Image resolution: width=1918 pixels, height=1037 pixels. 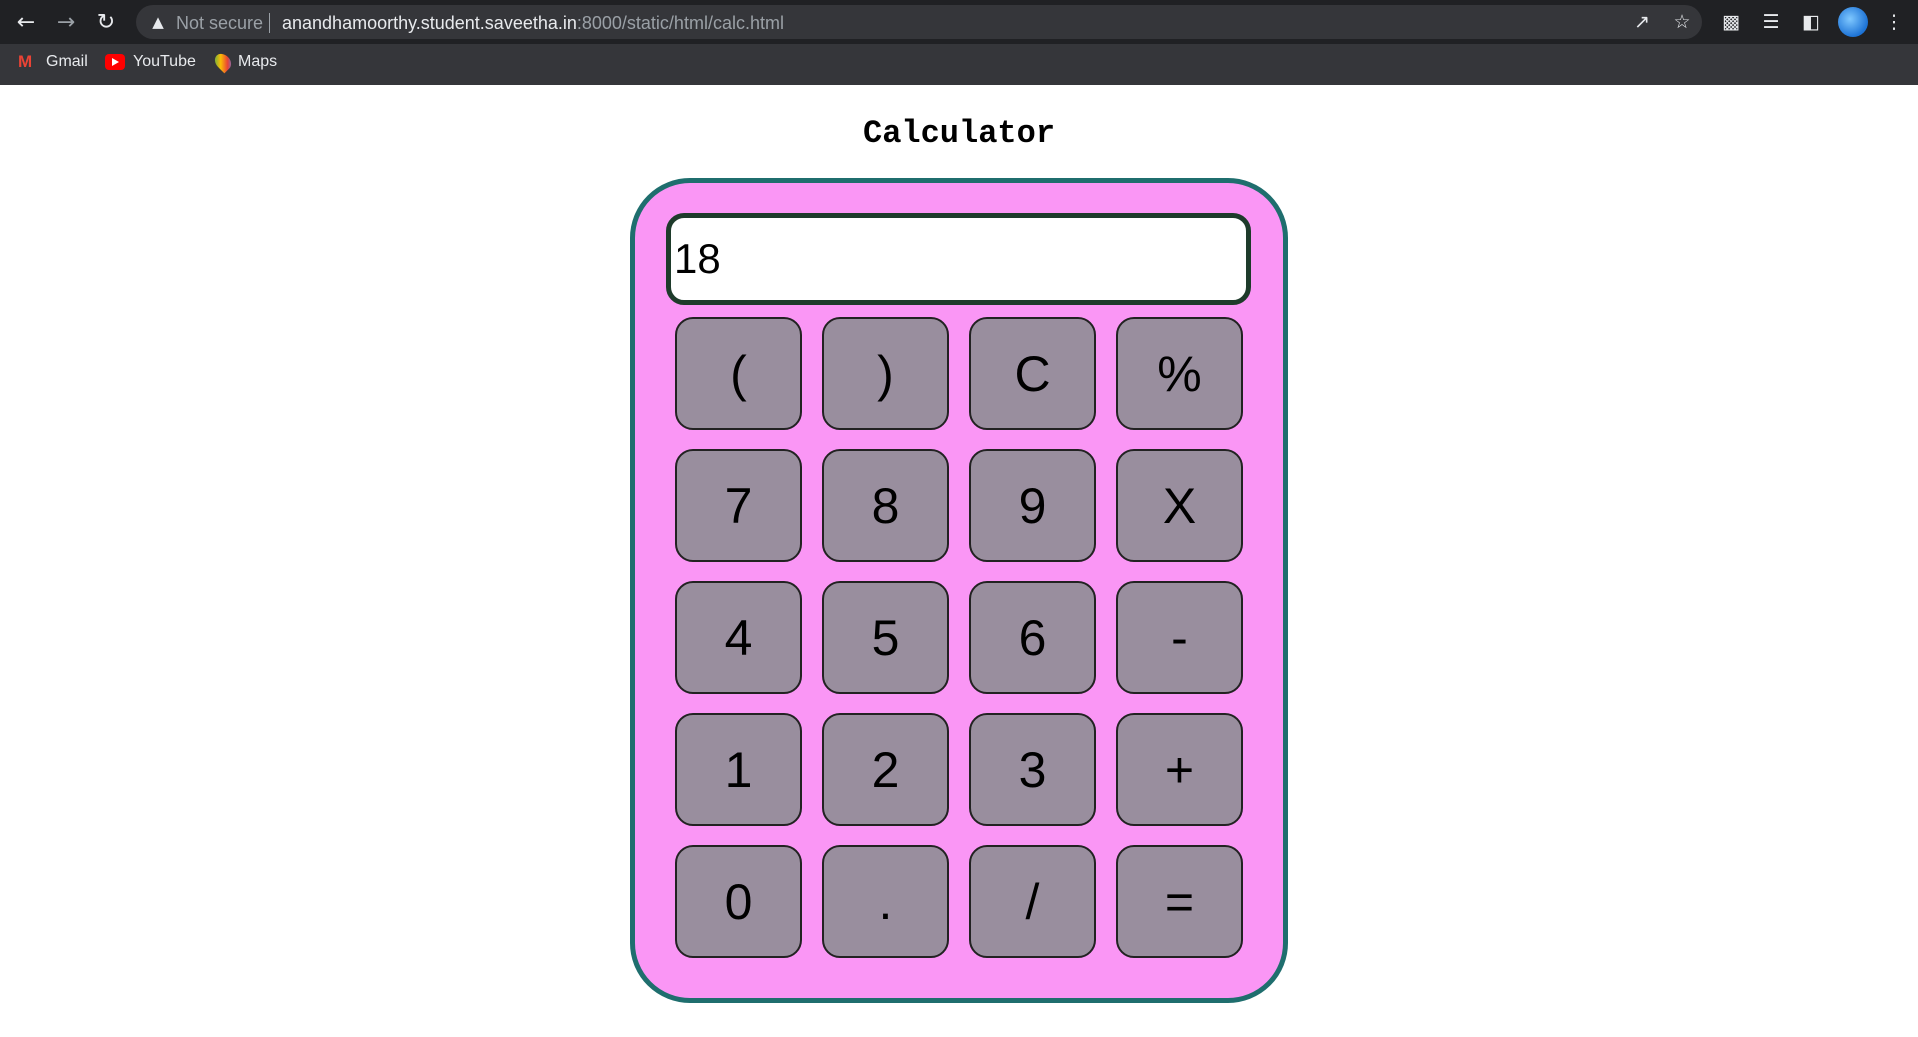 I want to click on key-decimal-button: ., so click(x=885, y=901).